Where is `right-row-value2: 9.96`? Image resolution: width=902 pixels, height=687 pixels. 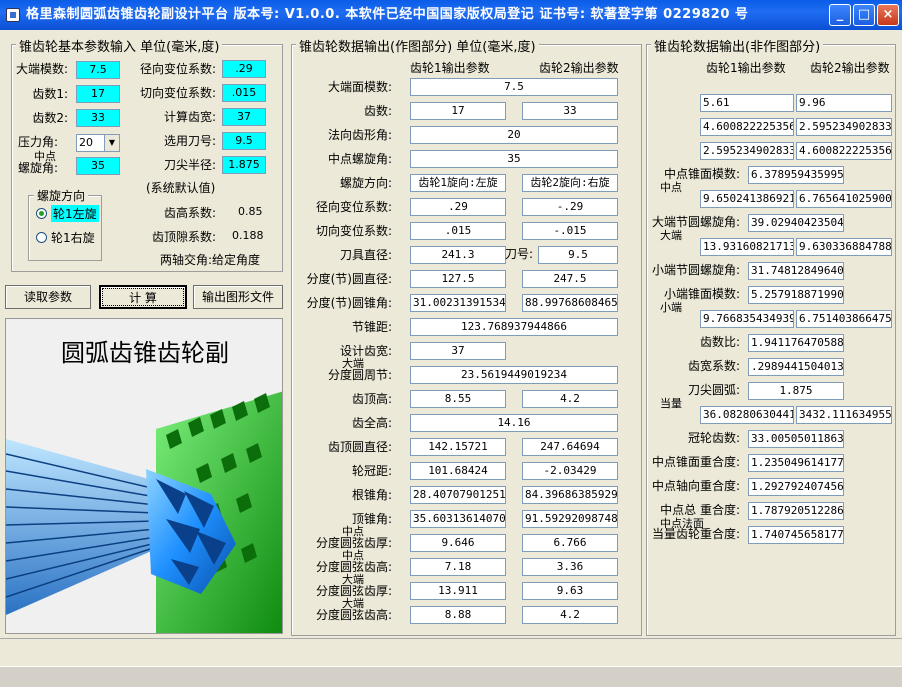
right-row-value2: 9.96 is located at coordinates (844, 103).